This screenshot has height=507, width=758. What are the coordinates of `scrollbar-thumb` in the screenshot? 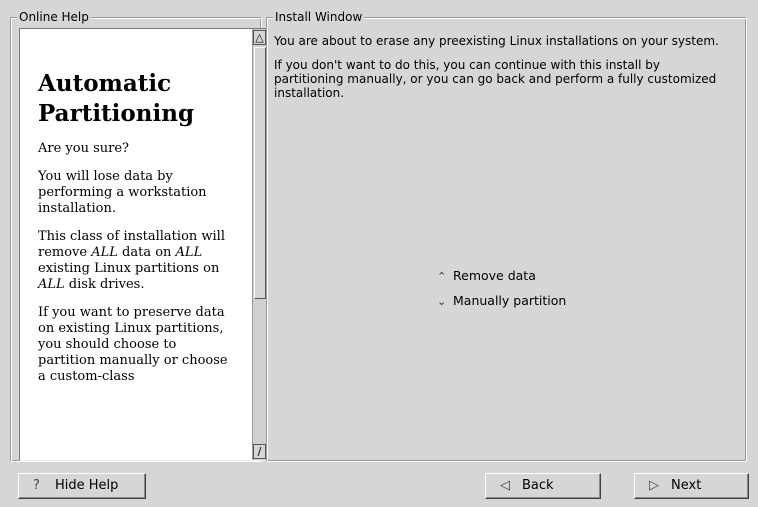 It's located at (260, 173).